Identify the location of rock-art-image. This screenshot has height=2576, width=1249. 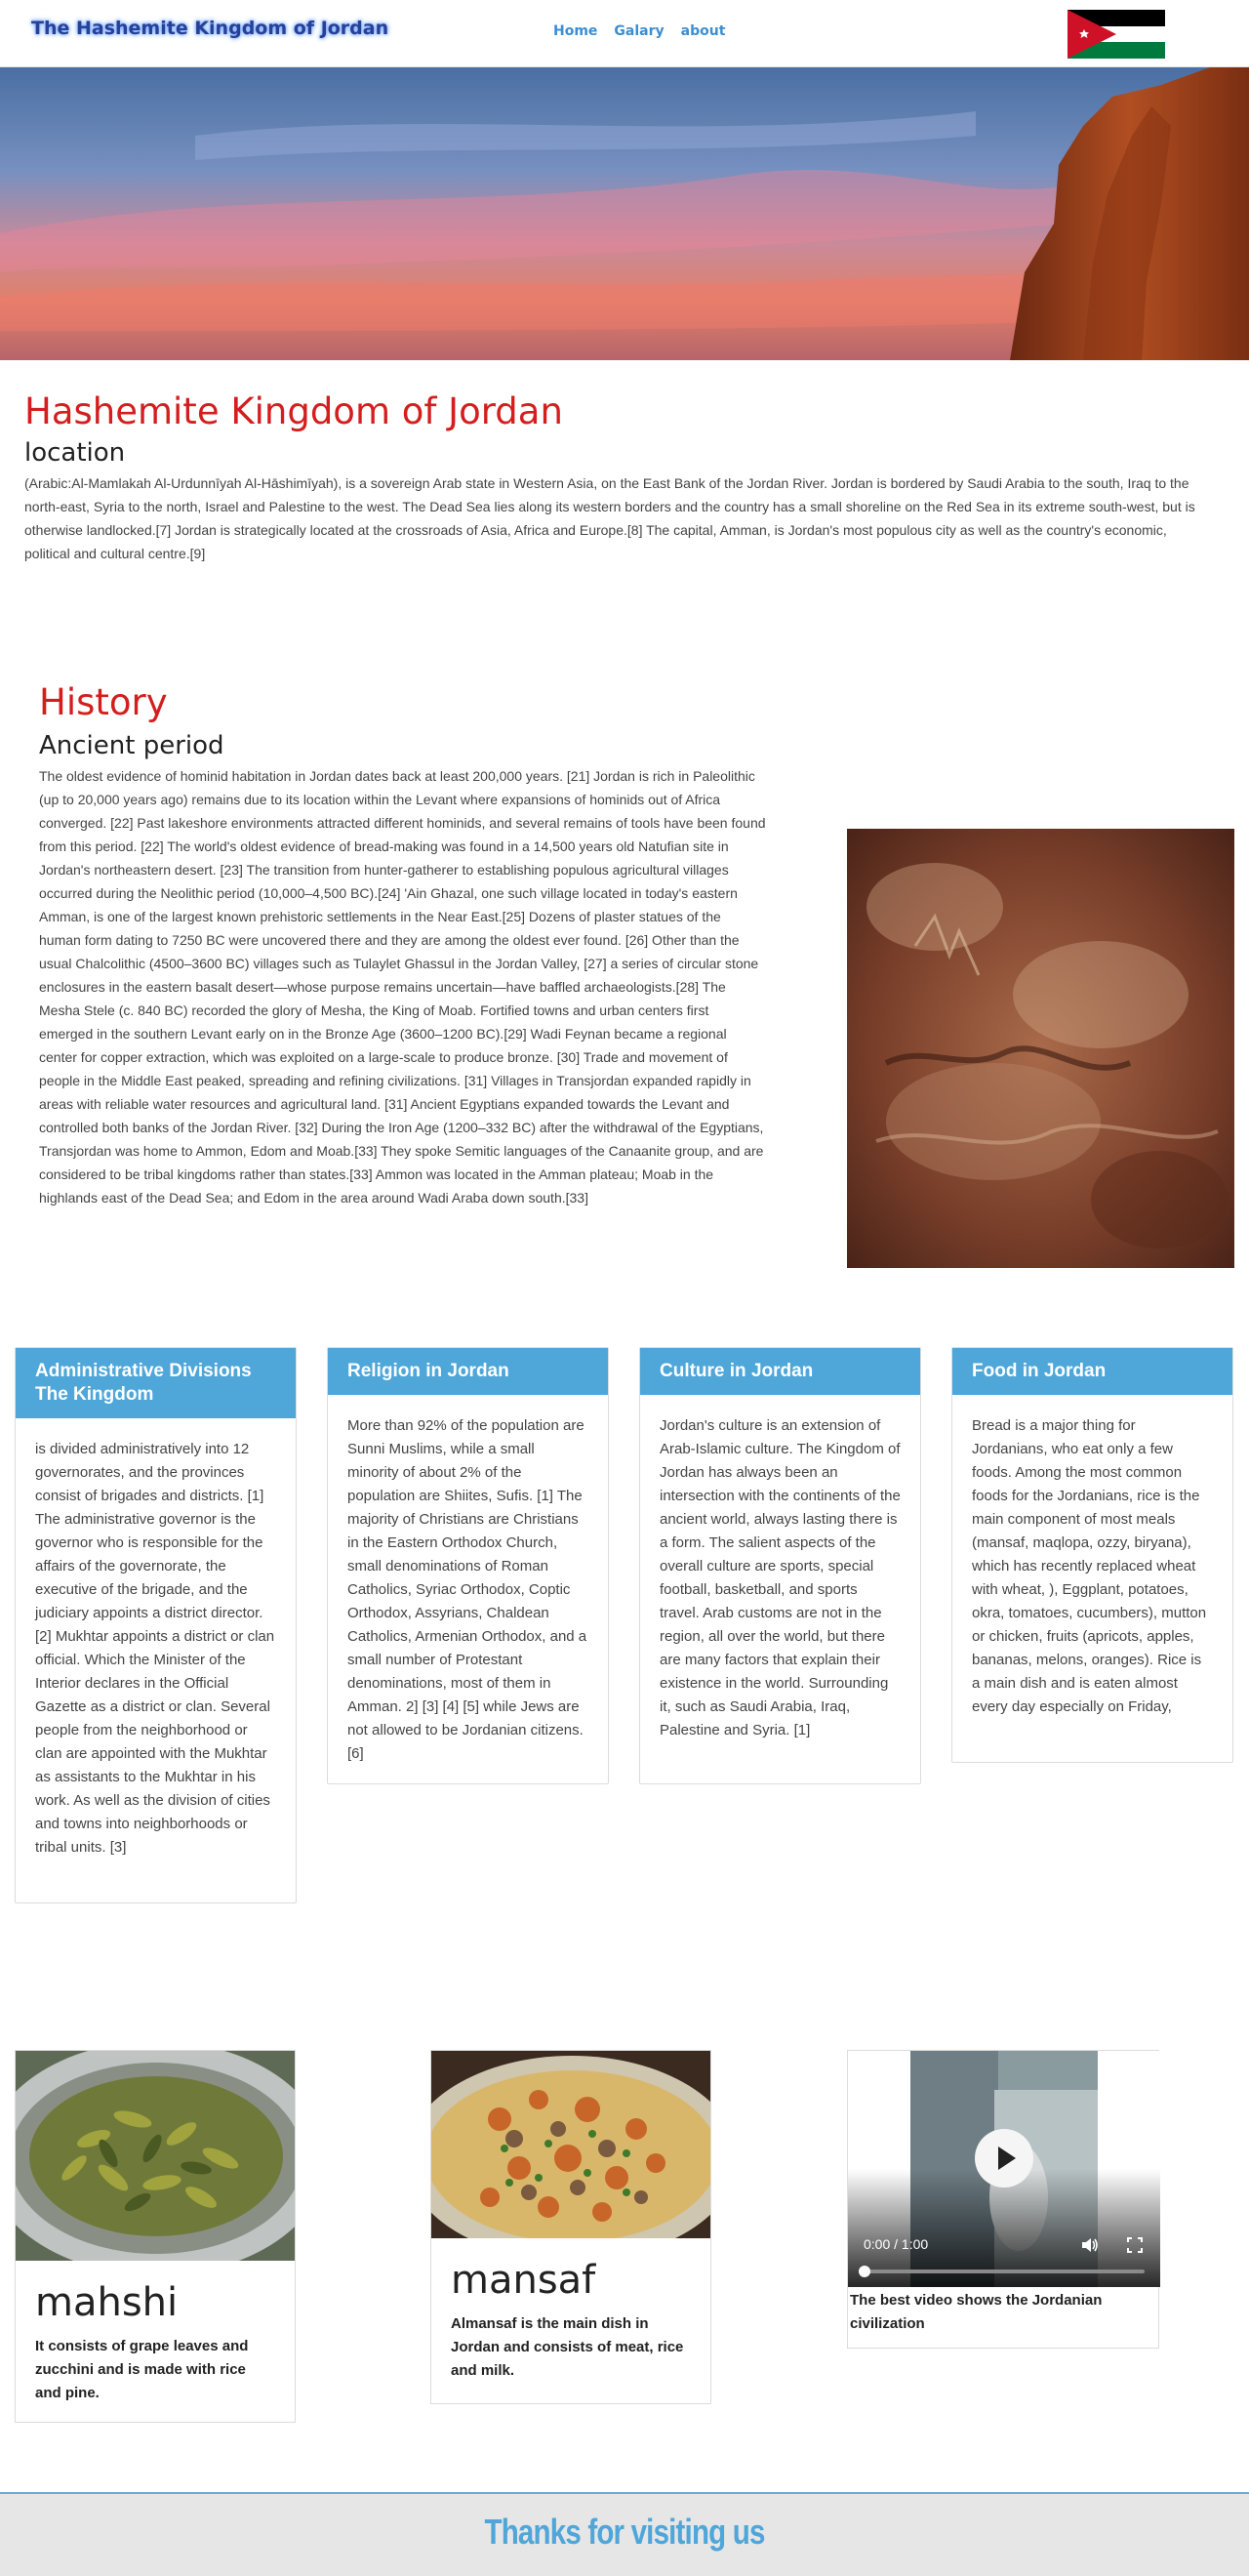
(1040, 1048).